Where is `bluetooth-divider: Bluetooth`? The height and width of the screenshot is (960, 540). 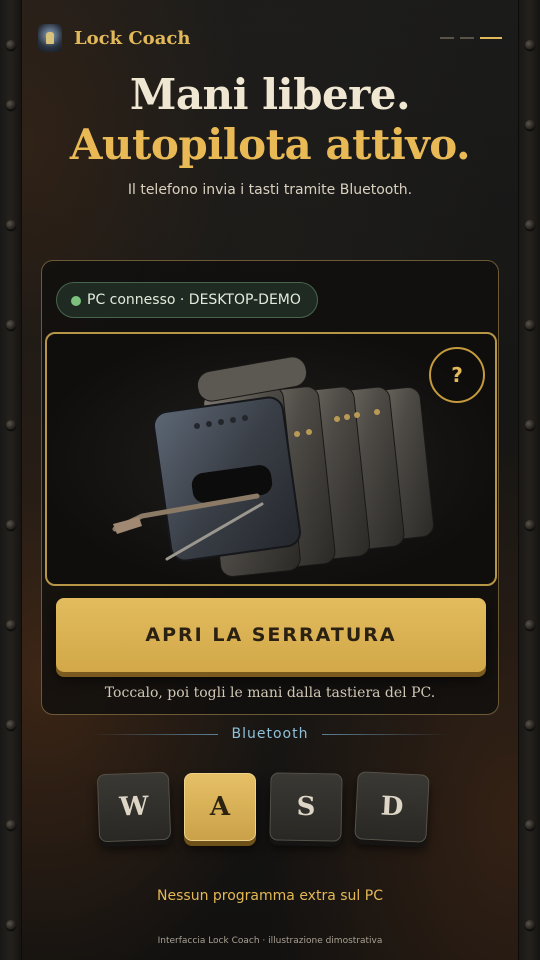 bluetooth-divider: Bluetooth is located at coordinates (270, 734).